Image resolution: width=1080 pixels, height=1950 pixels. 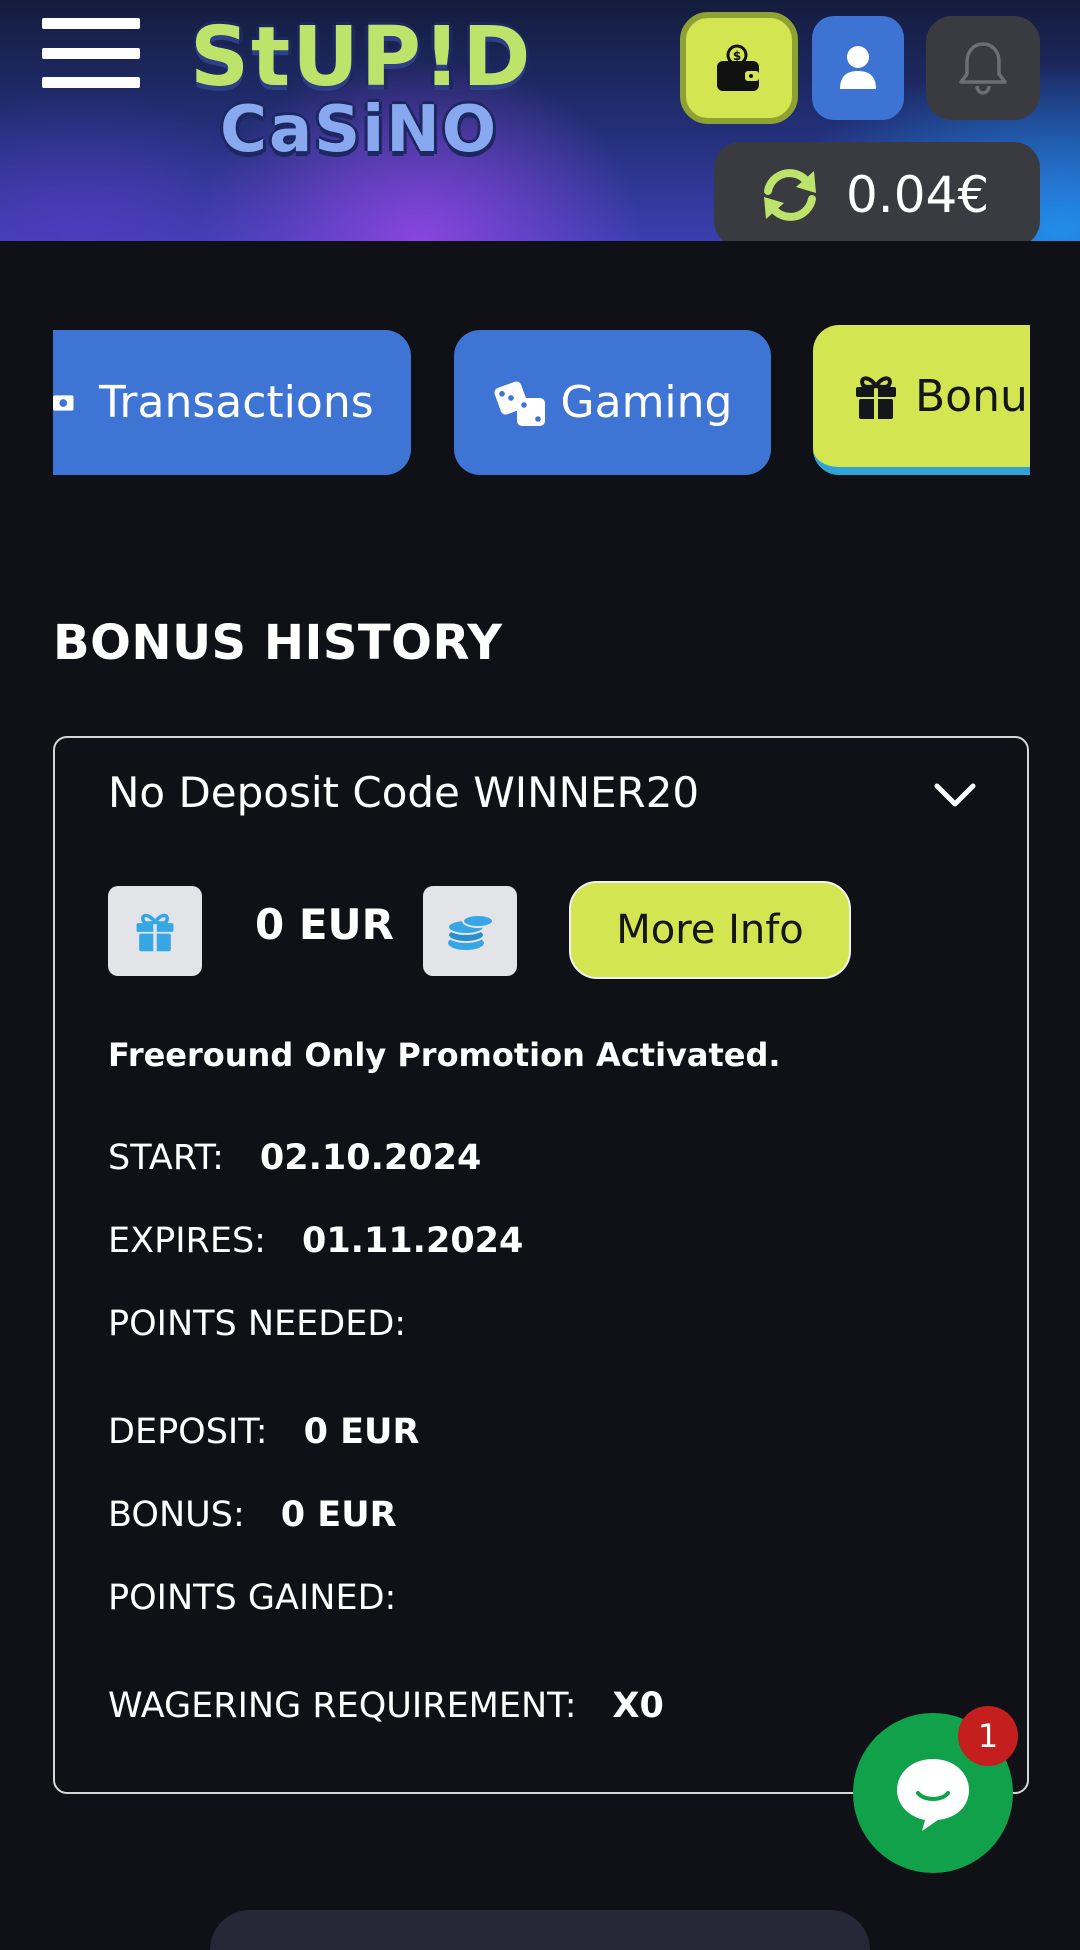 What do you see at coordinates (918, 194) in the screenshot?
I see `balance-amount: 0.04€` at bounding box center [918, 194].